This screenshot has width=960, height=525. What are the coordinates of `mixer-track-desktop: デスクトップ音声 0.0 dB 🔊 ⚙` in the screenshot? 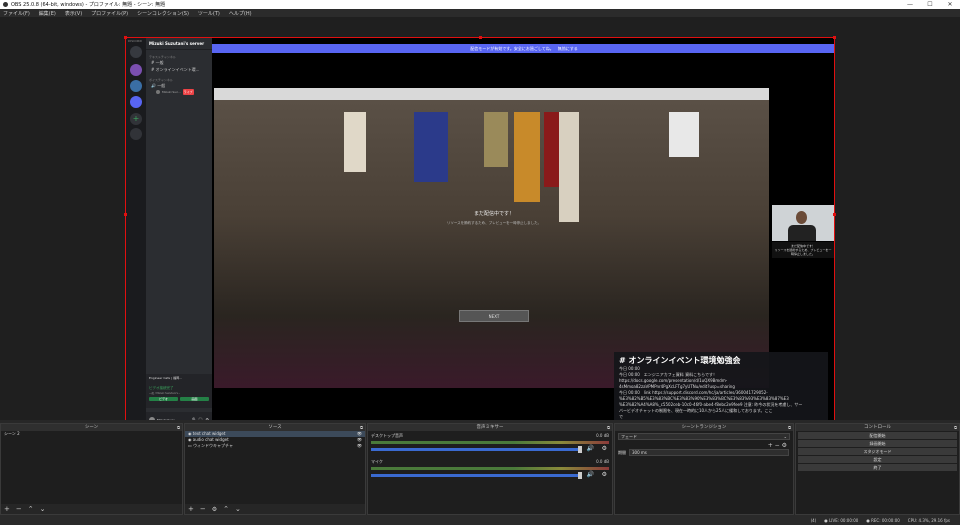 It's located at (490, 444).